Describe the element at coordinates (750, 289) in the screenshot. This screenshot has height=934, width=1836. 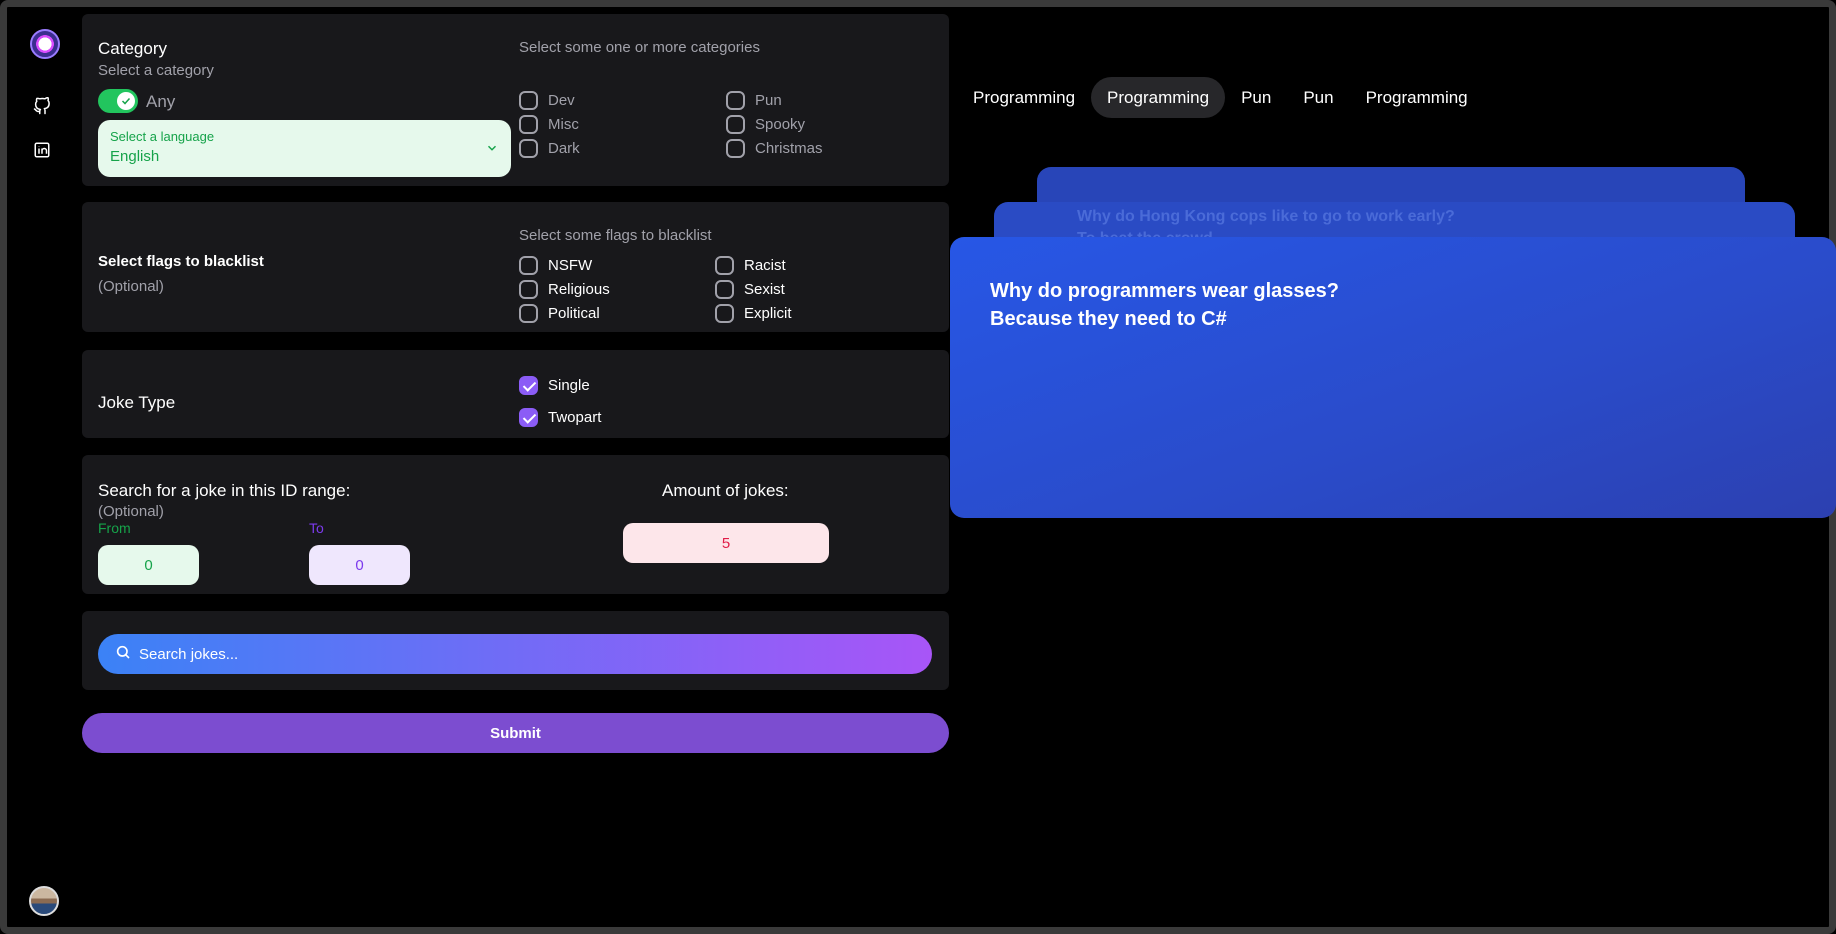
I see `flag-checkbox-sexist: Sexist` at that location.